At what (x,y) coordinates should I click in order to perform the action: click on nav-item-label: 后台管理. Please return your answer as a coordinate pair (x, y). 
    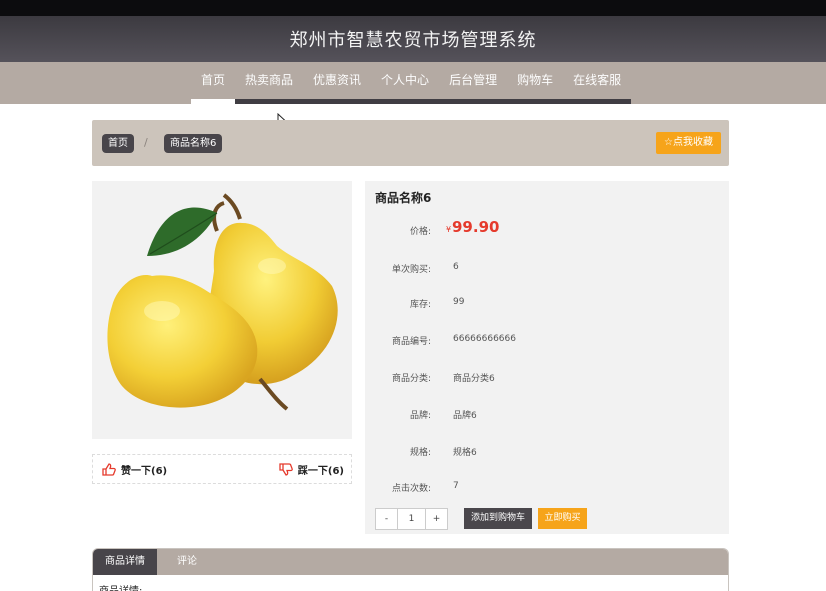
    Looking at the image, I should click on (473, 80).